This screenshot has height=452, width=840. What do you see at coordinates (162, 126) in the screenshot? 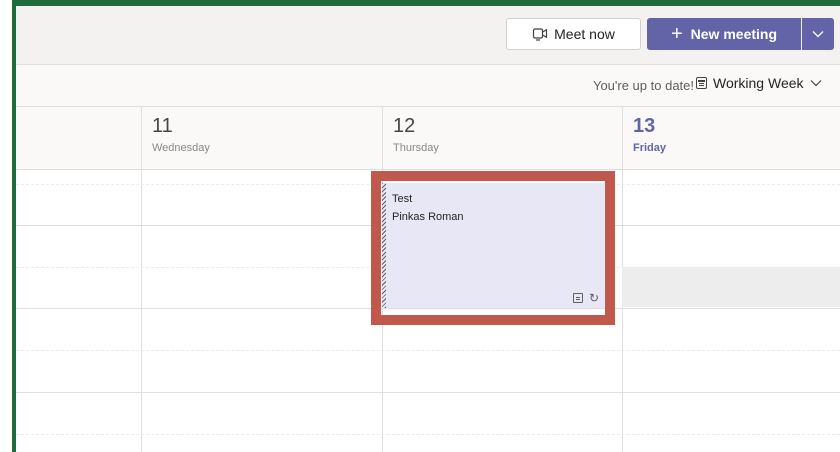
I see `day-number: 11` at bounding box center [162, 126].